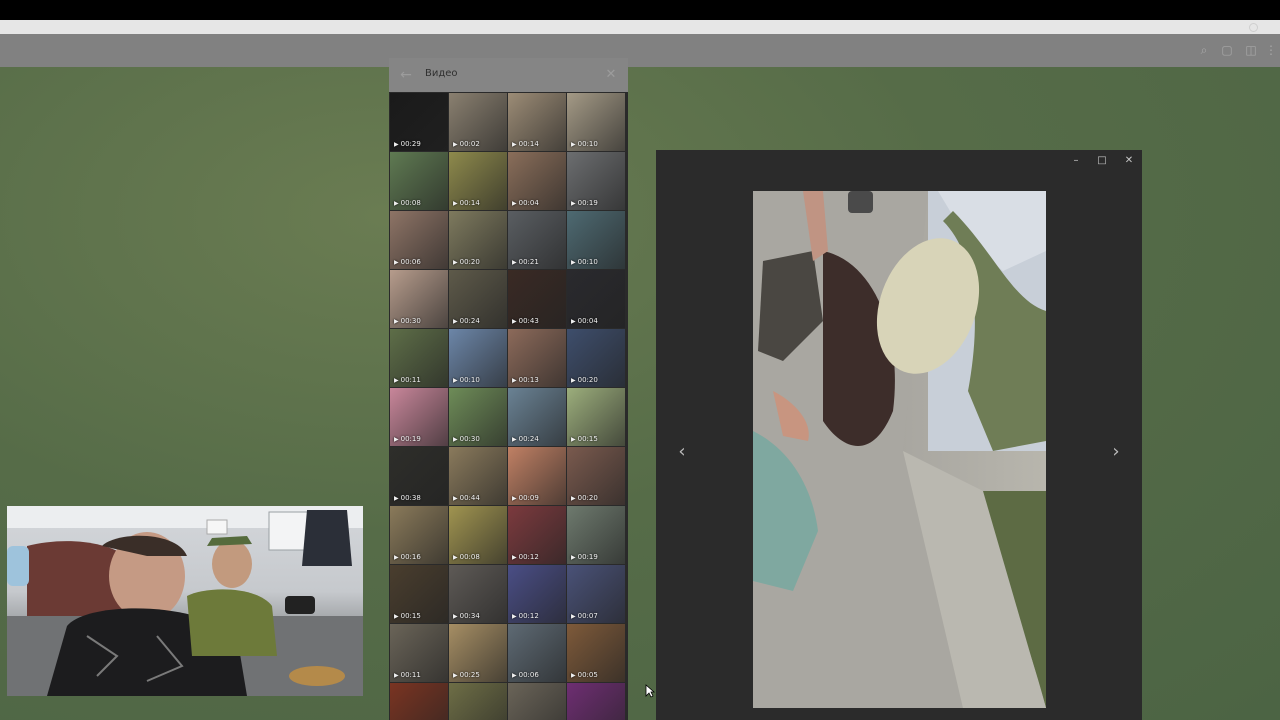 The image size is (1280, 720). Describe the element at coordinates (1251, 50) in the screenshot. I see `sidebar-toggle-icon: ◫` at that location.